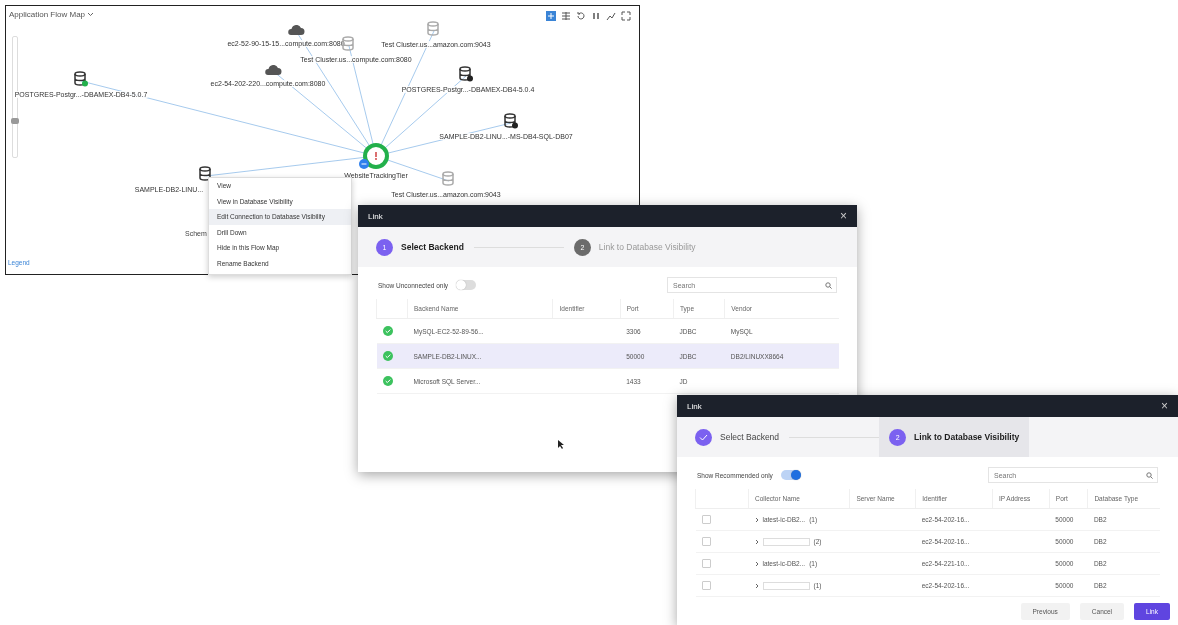 This screenshot has height=625, width=1178. Describe the element at coordinates (551, 16) in the screenshot. I see `layout-icon` at that location.